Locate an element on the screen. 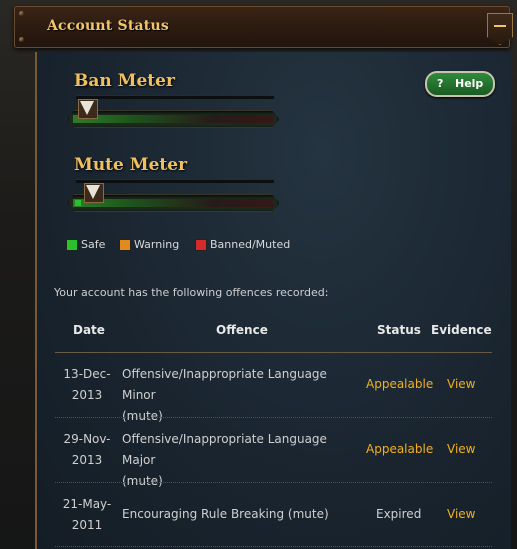 The image size is (517, 549). legend-label: Banned/Muted is located at coordinates (250, 244).